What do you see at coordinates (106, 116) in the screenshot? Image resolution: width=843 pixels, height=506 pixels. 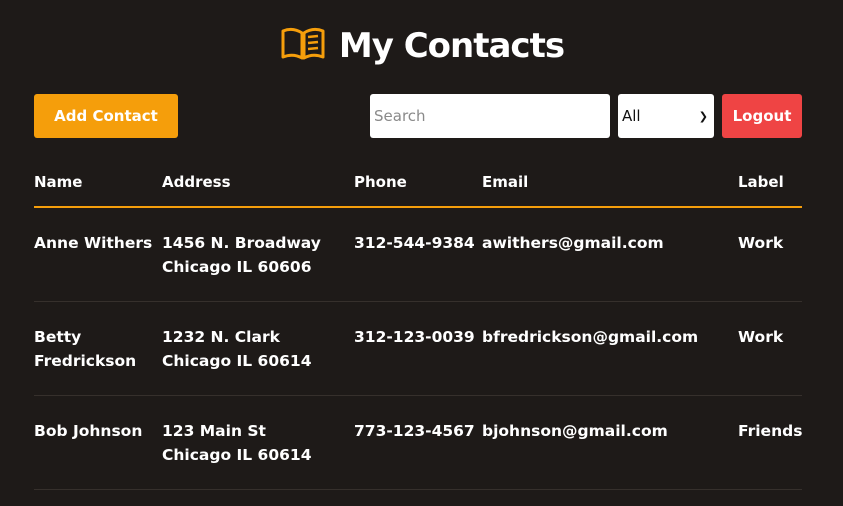 I see `add-contact-button: Add Contact` at bounding box center [106, 116].